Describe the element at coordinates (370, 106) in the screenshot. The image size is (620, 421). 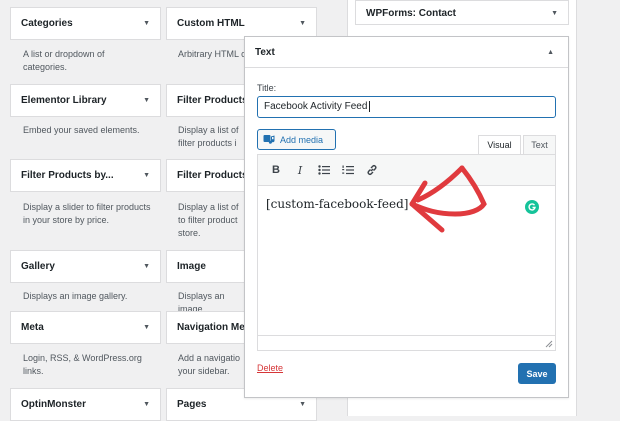
I see `text-cursor` at that location.